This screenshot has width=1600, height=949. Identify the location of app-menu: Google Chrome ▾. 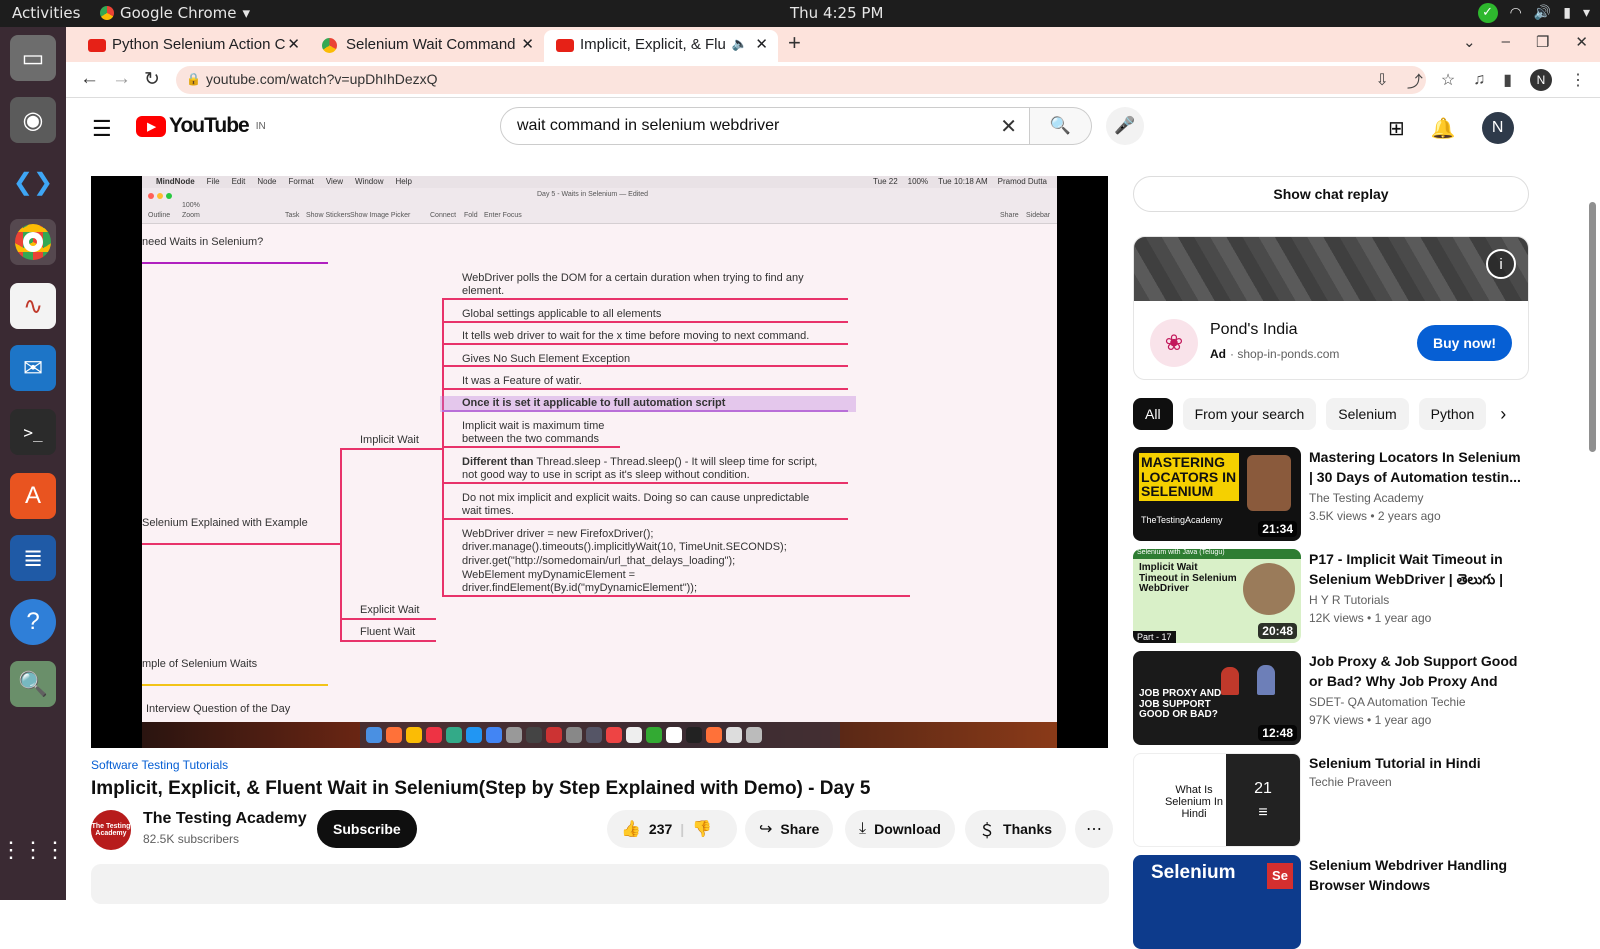
(175, 13).